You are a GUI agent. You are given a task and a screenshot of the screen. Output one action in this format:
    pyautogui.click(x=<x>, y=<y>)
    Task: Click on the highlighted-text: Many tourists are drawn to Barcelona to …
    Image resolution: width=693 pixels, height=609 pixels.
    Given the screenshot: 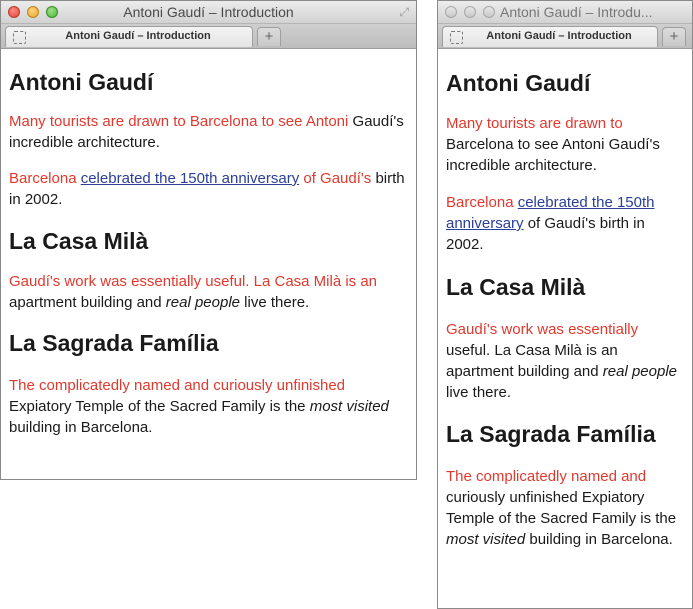 What is the action you would take?
    pyautogui.click(x=179, y=121)
    